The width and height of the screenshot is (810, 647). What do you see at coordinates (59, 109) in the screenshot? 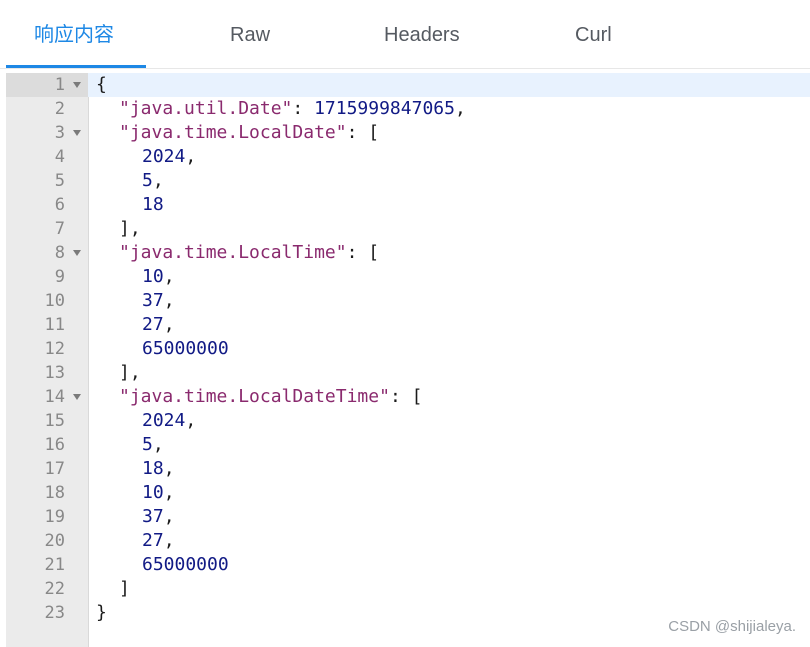
I see `line-number: 2` at bounding box center [59, 109].